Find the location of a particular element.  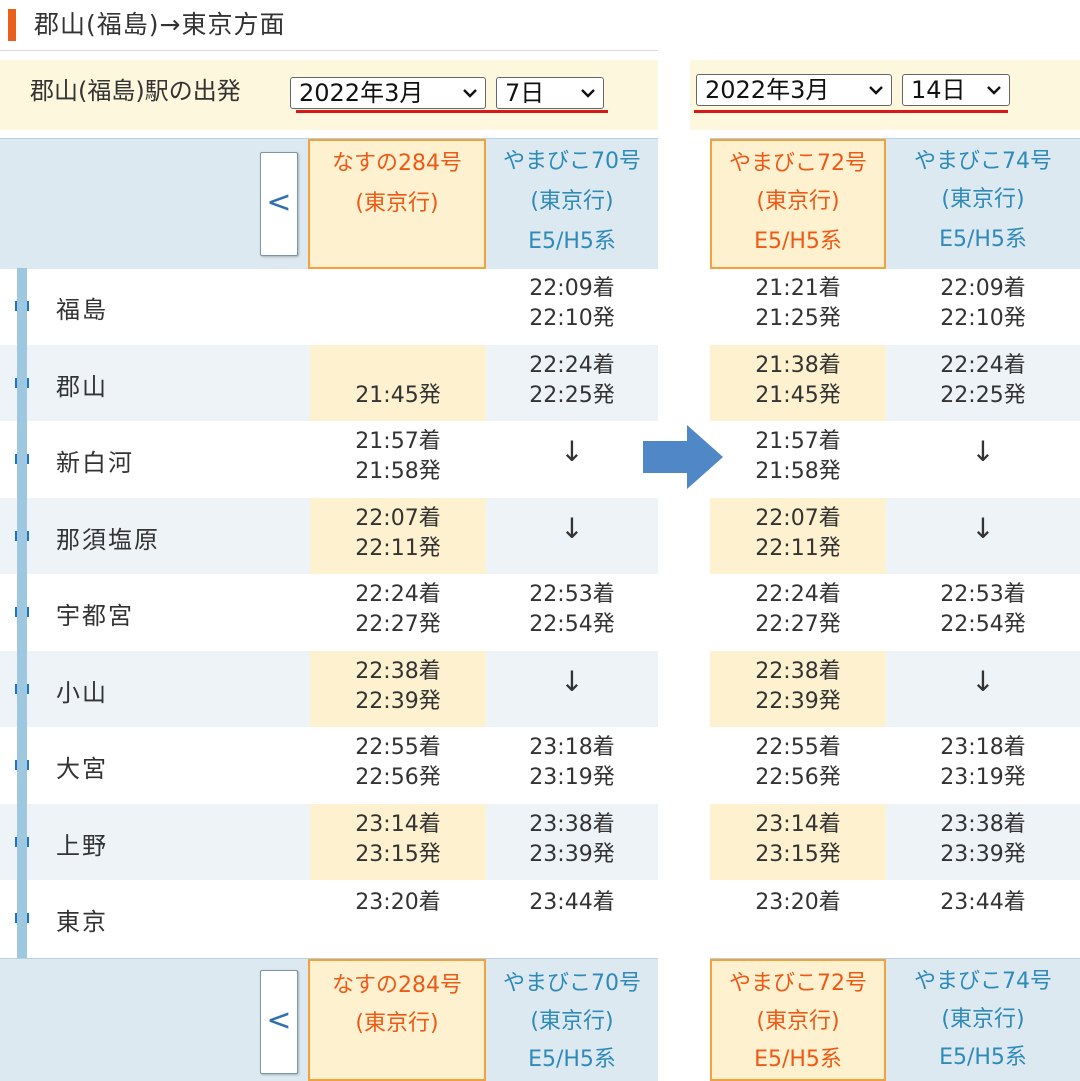

time-value: 21:21着 is located at coordinates (798, 288).